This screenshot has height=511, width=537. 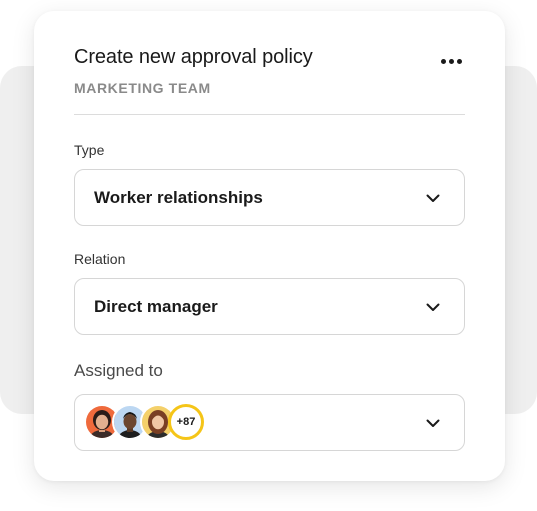 I want to click on more-options-button, so click(x=451, y=61).